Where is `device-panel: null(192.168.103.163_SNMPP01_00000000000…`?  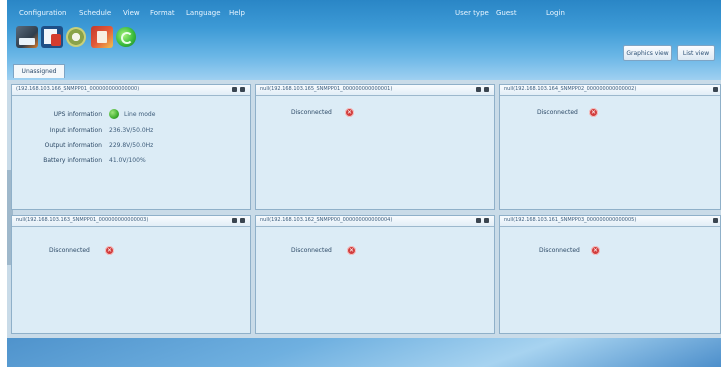 device-panel: null(192.168.103.163_SNMPP01_00000000000… is located at coordinates (131, 274).